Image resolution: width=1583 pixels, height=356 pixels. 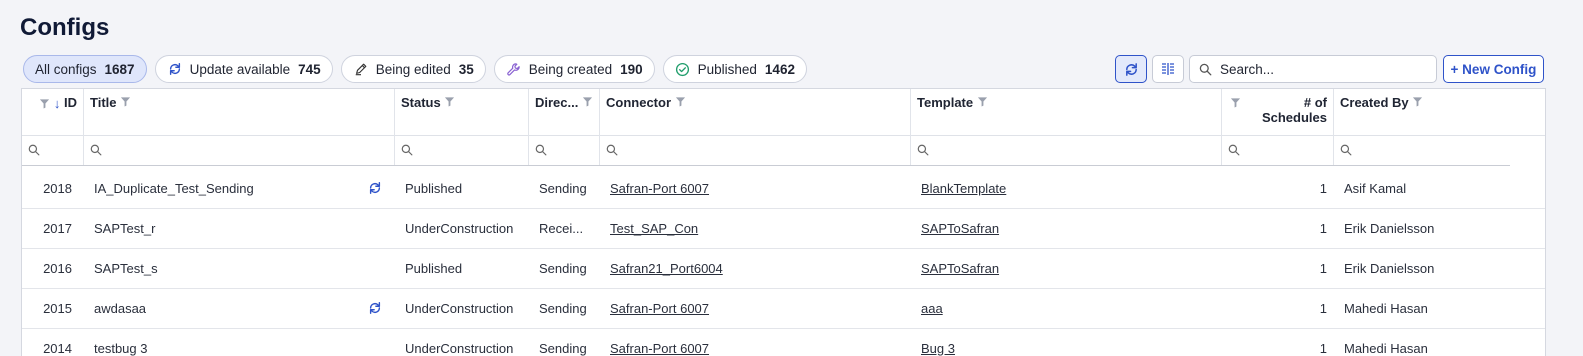 What do you see at coordinates (1422, 150) in the screenshot?
I see `filter-input-created-by` at bounding box center [1422, 150].